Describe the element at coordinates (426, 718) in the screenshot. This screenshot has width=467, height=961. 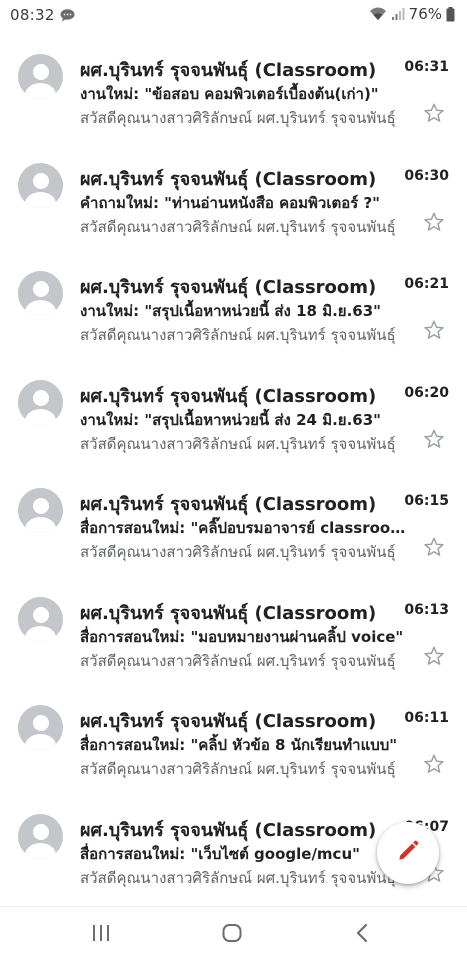
I see `email-time: 06:11` at that location.